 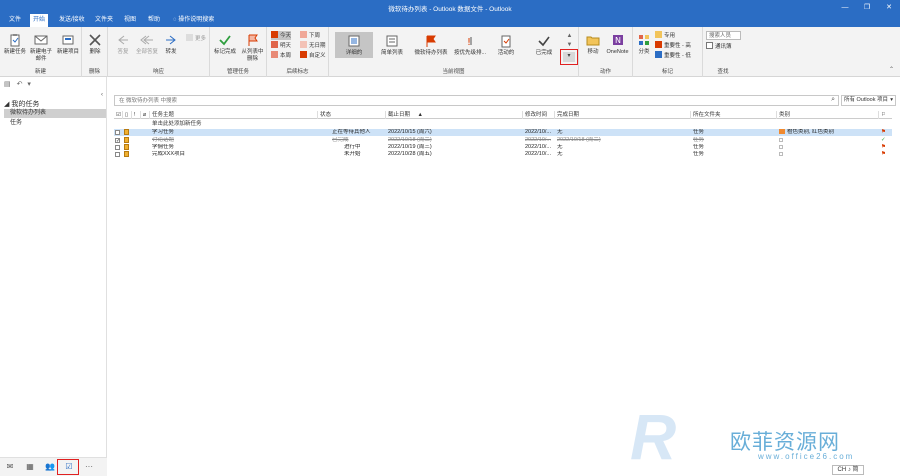 What do you see at coordinates (117, 141) in the screenshot?
I see `complete-checkbox: ✓` at bounding box center [117, 141].